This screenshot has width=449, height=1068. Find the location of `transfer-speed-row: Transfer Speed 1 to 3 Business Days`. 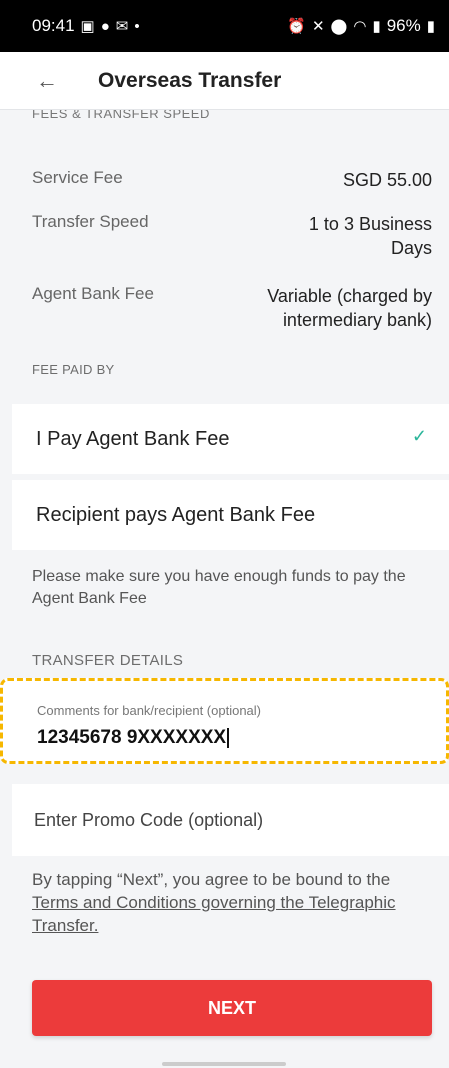

transfer-speed-row: Transfer Speed 1 to 3 Business Days is located at coordinates (232, 236).